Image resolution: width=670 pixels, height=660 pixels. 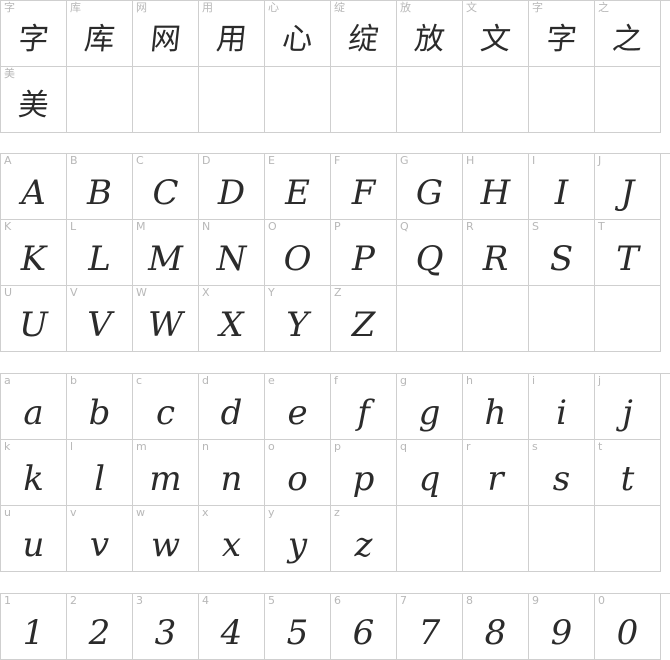 What do you see at coordinates (271, 600) in the screenshot?
I see `glyph-label: 5` at bounding box center [271, 600].